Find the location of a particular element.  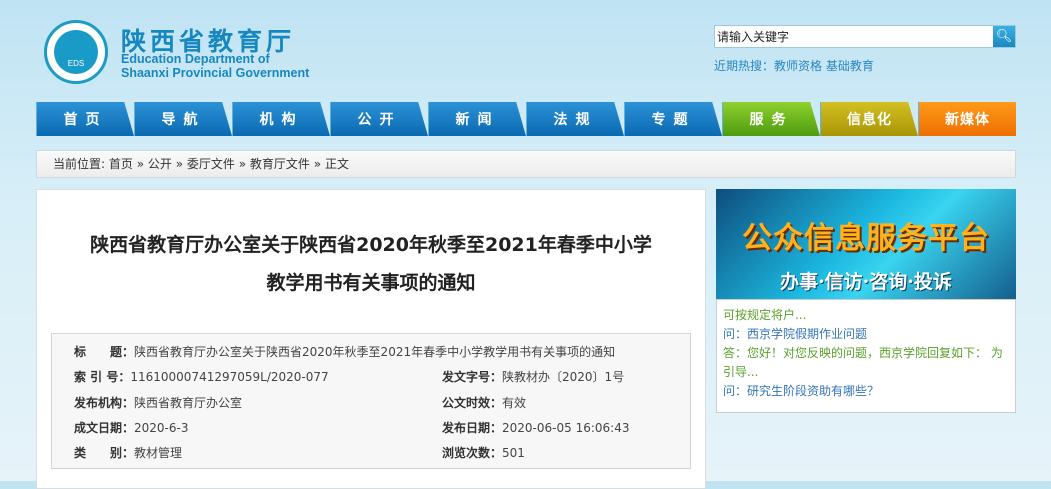

nav-org: 机构 is located at coordinates (281, 119).